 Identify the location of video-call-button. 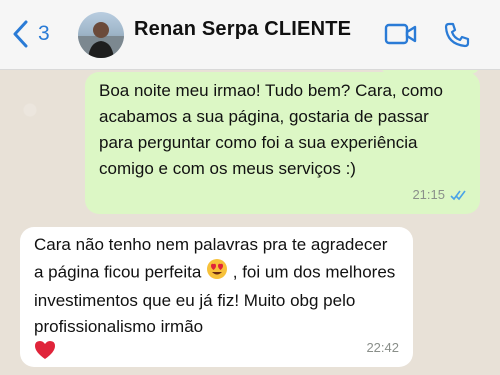
(401, 36).